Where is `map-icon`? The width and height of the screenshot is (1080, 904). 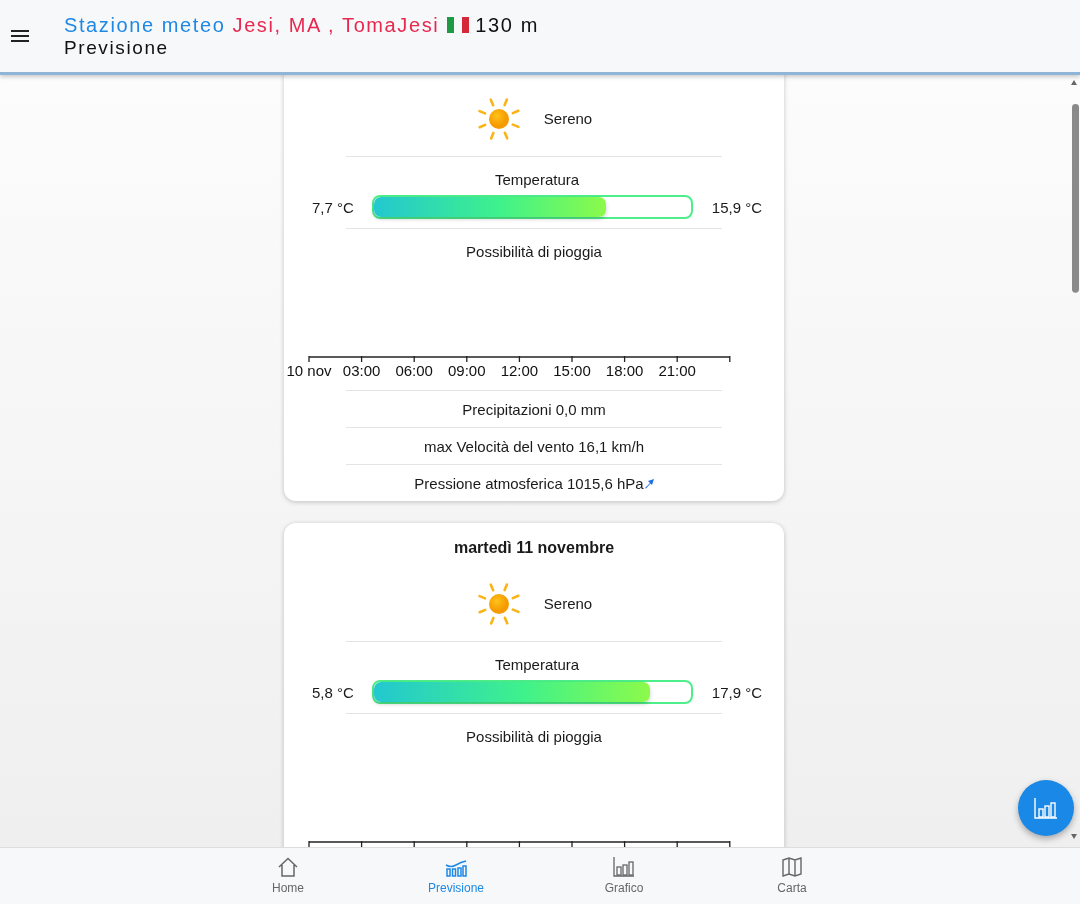
map-icon is located at coordinates (792, 867).